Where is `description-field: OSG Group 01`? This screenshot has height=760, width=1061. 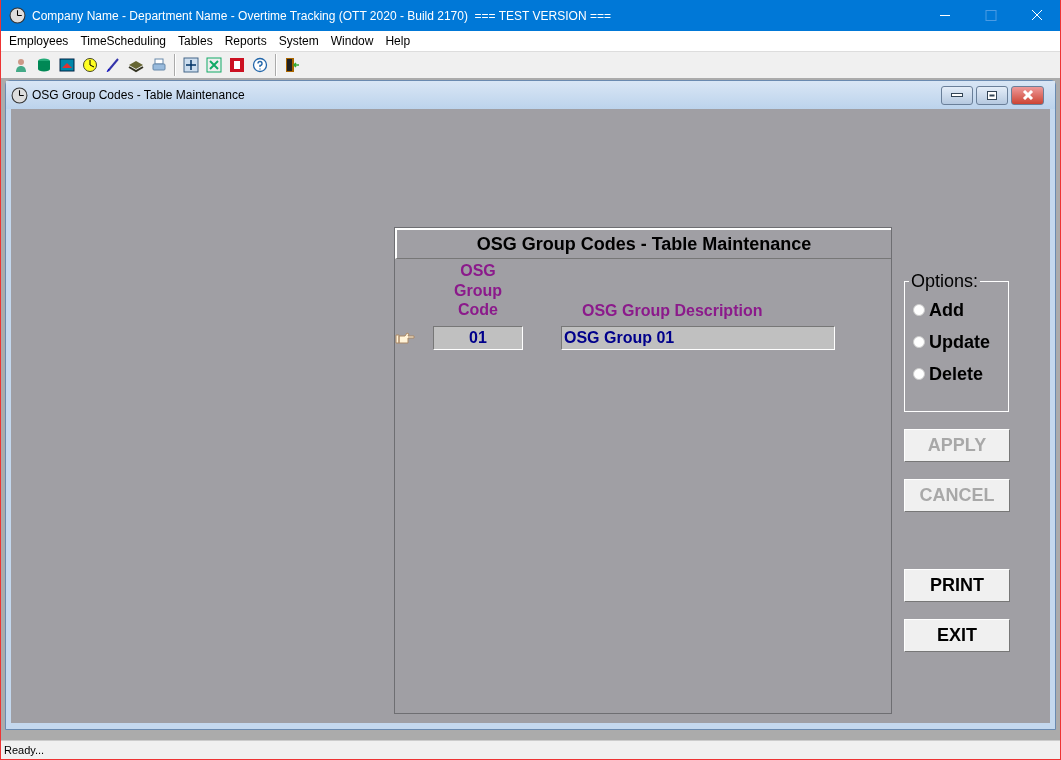
description-field: OSG Group 01 is located at coordinates (698, 337).